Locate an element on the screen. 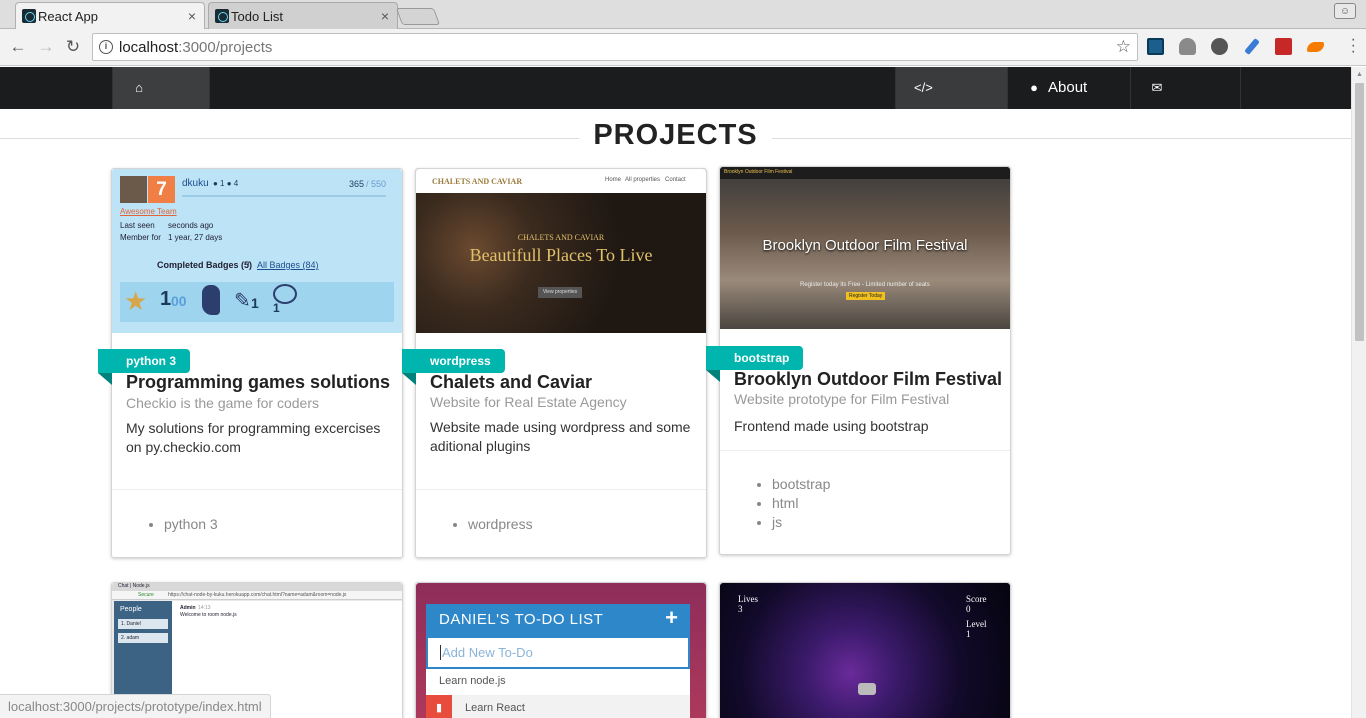 This screenshot has width=1366, height=718. chat-secure: Secure is located at coordinates (146, 595).